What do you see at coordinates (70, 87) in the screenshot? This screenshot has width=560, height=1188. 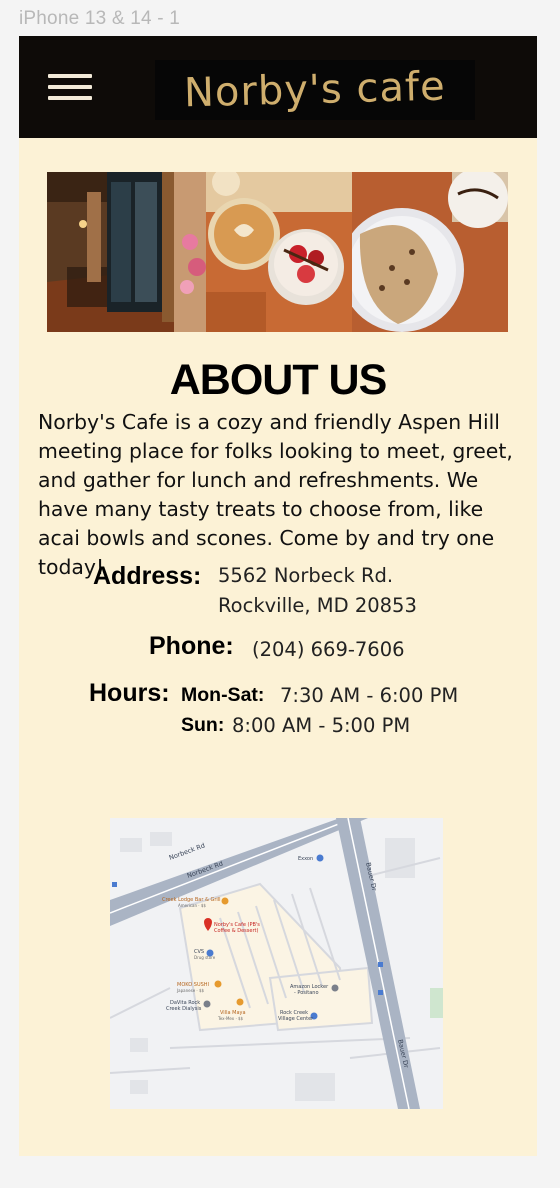 I see `hamburger-menu-icon` at bounding box center [70, 87].